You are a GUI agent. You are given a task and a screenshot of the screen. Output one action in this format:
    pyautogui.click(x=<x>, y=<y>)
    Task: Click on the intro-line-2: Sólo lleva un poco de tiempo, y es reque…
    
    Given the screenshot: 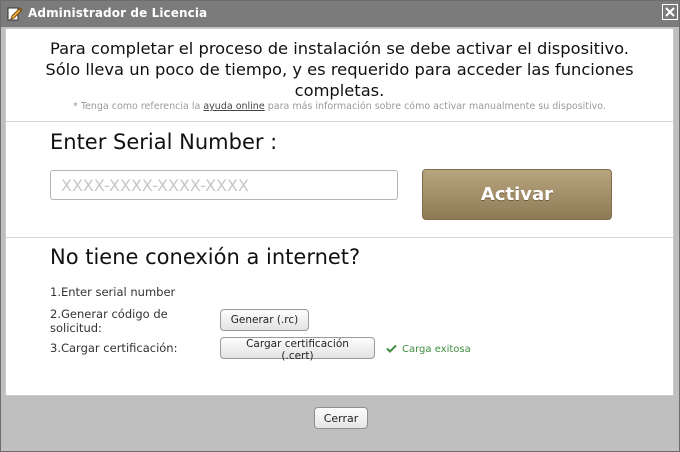 What is the action you would take?
    pyautogui.click(x=339, y=69)
    